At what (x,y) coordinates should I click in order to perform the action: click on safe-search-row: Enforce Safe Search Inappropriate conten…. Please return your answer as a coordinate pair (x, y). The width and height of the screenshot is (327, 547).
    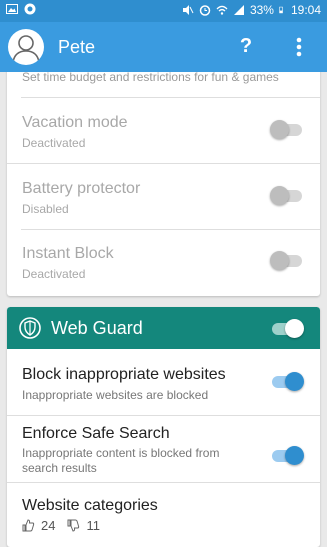
    Looking at the image, I should click on (163, 449).